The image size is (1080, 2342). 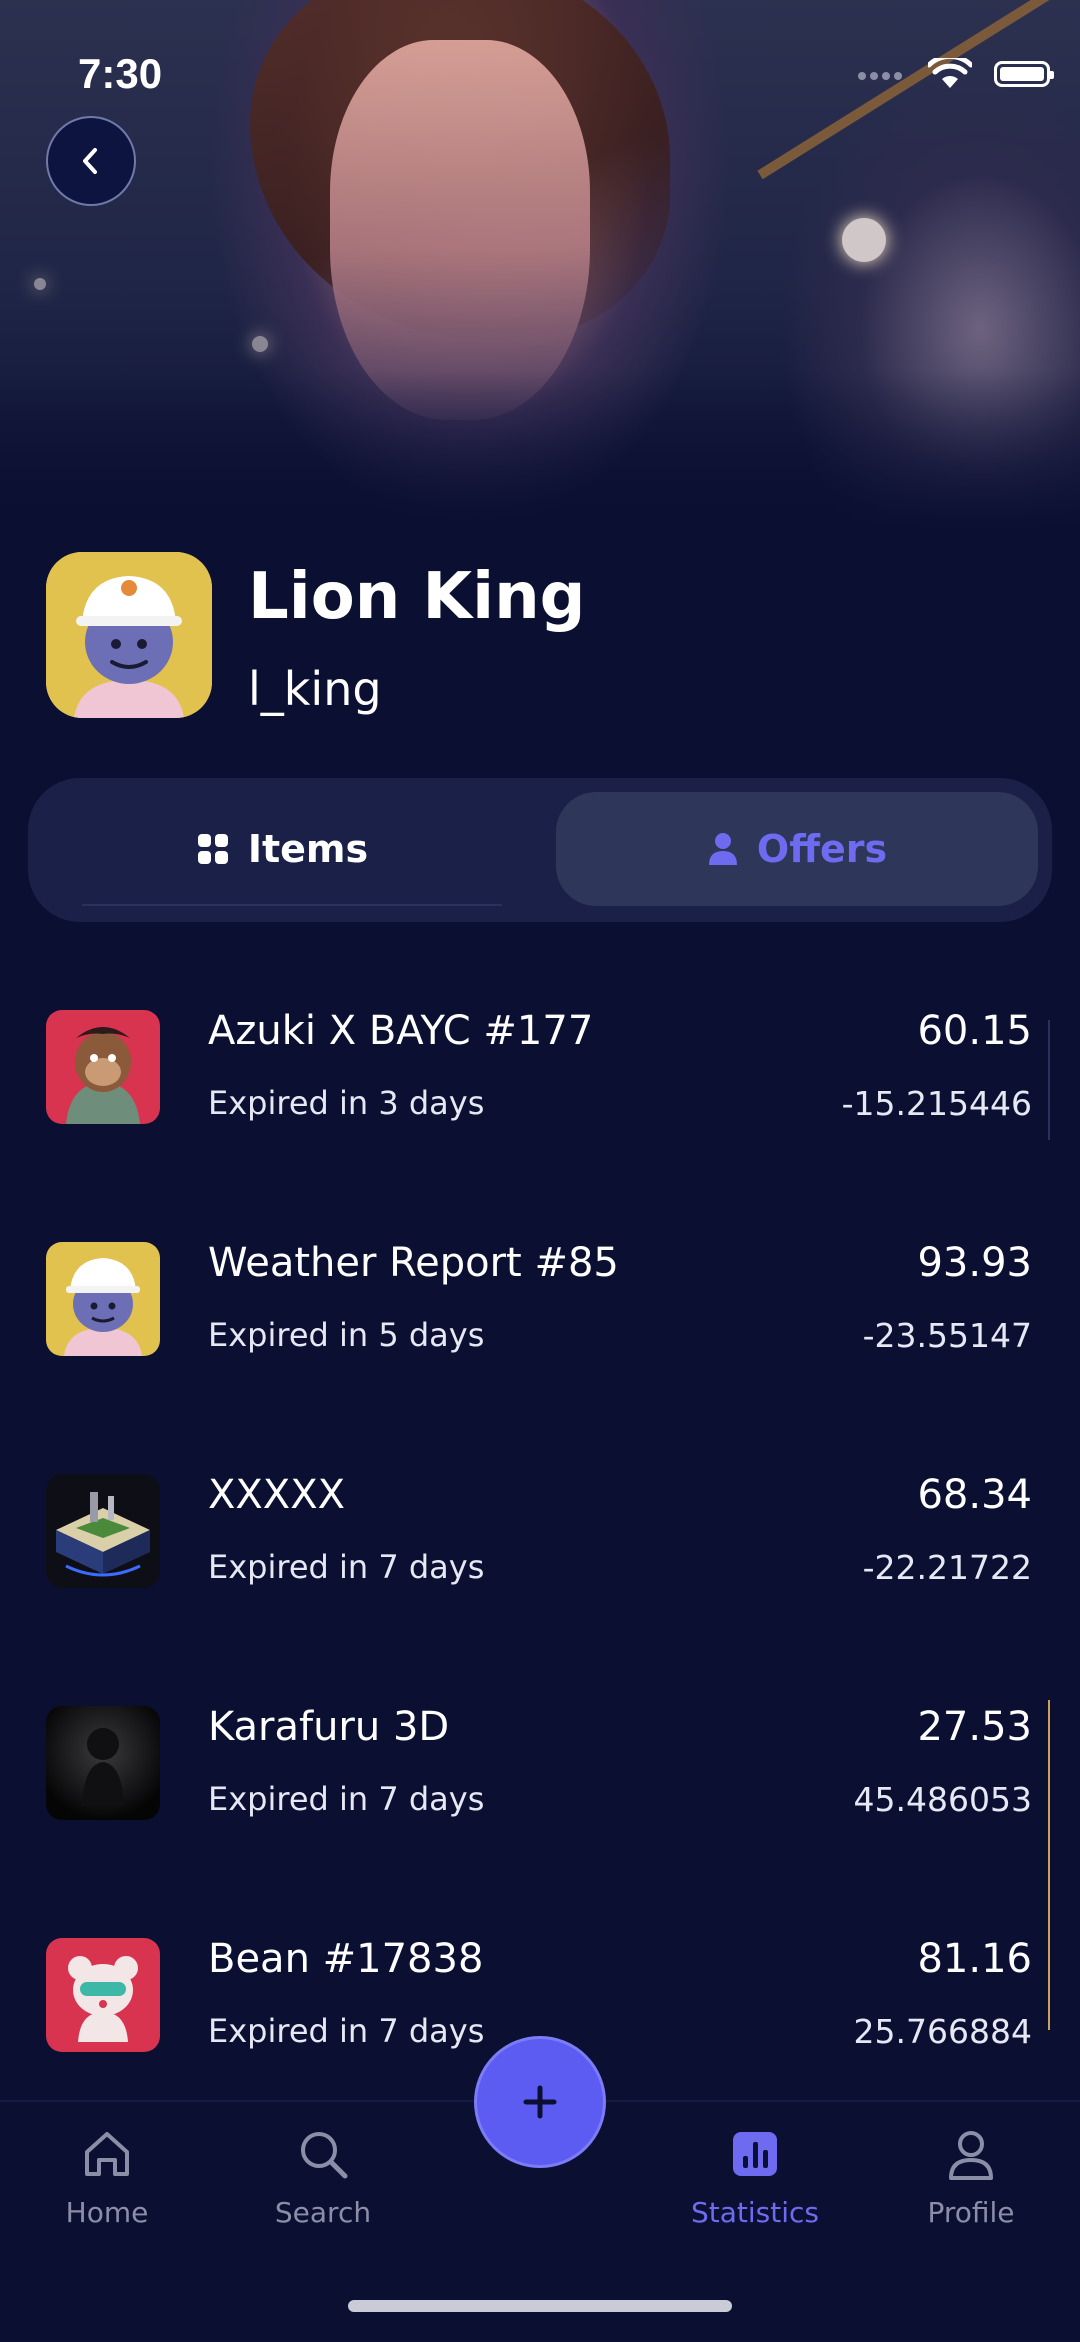 I want to click on nav-search: Search, so click(x=323, y=2177).